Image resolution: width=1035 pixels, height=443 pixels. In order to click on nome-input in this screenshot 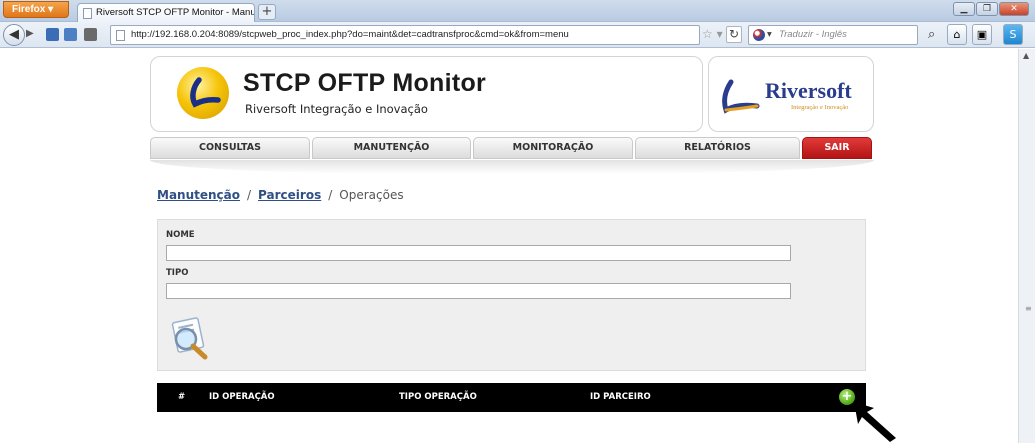, I will do `click(478, 253)`.